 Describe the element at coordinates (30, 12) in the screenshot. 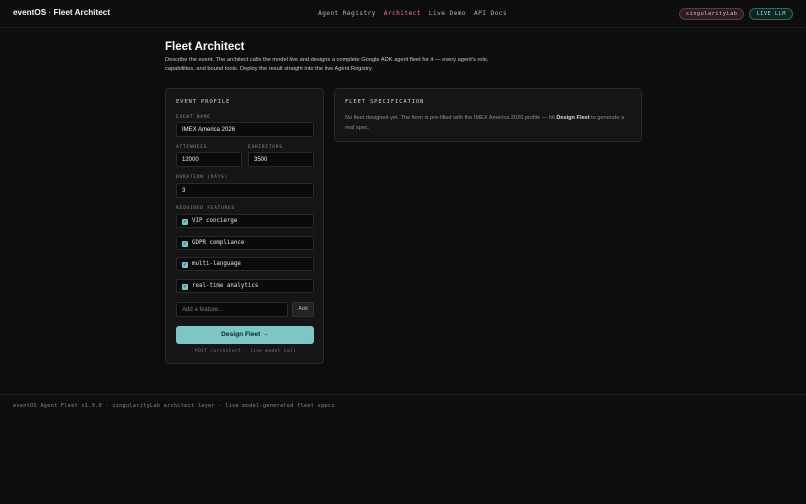

I see `brand-name: eventOS` at that location.